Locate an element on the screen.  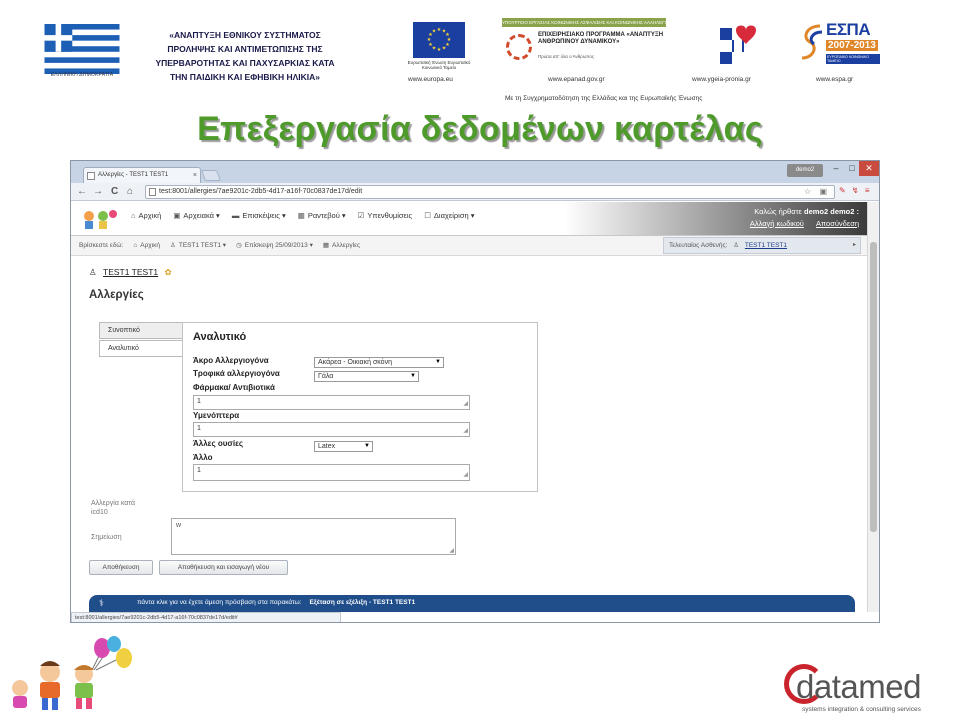
save-button: Αποθήκευση is located at coordinates (121, 567).